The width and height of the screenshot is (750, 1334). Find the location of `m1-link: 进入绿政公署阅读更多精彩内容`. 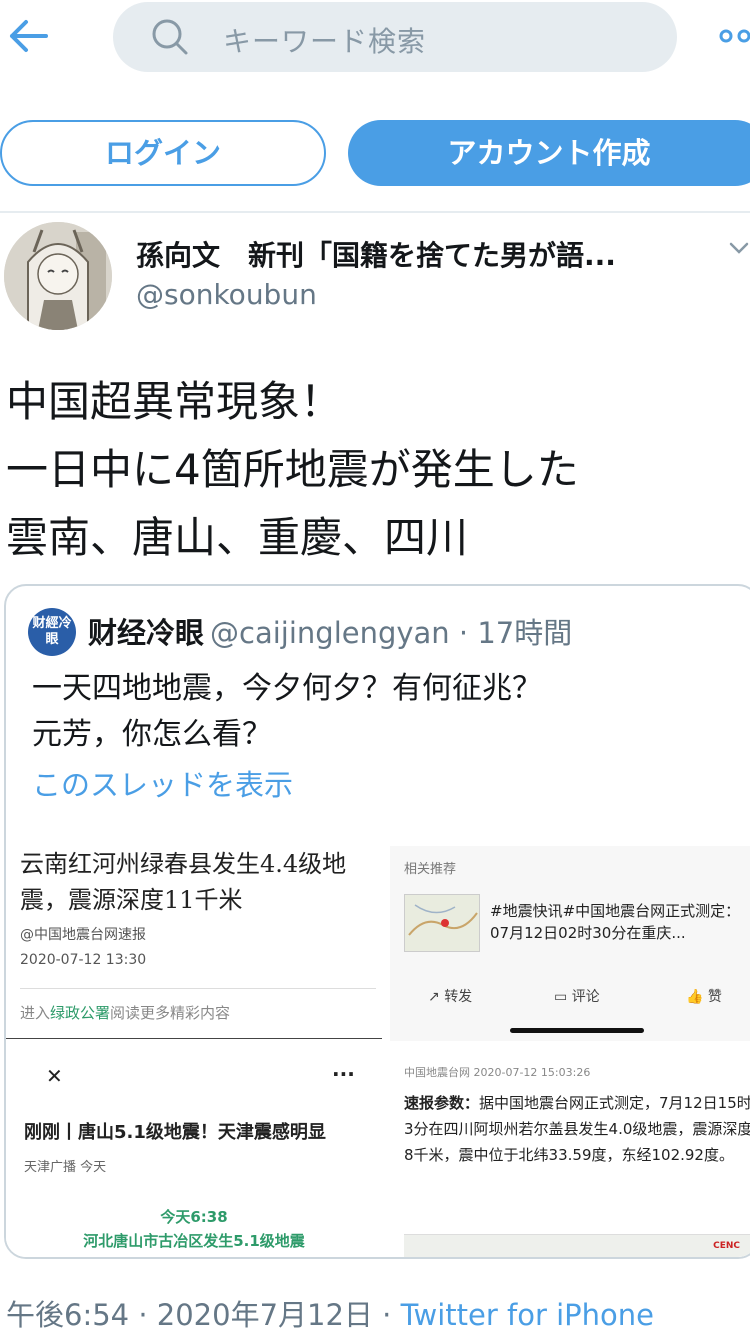

m1-link: 进入绿政公署阅读更多精彩内容 is located at coordinates (125, 1012).